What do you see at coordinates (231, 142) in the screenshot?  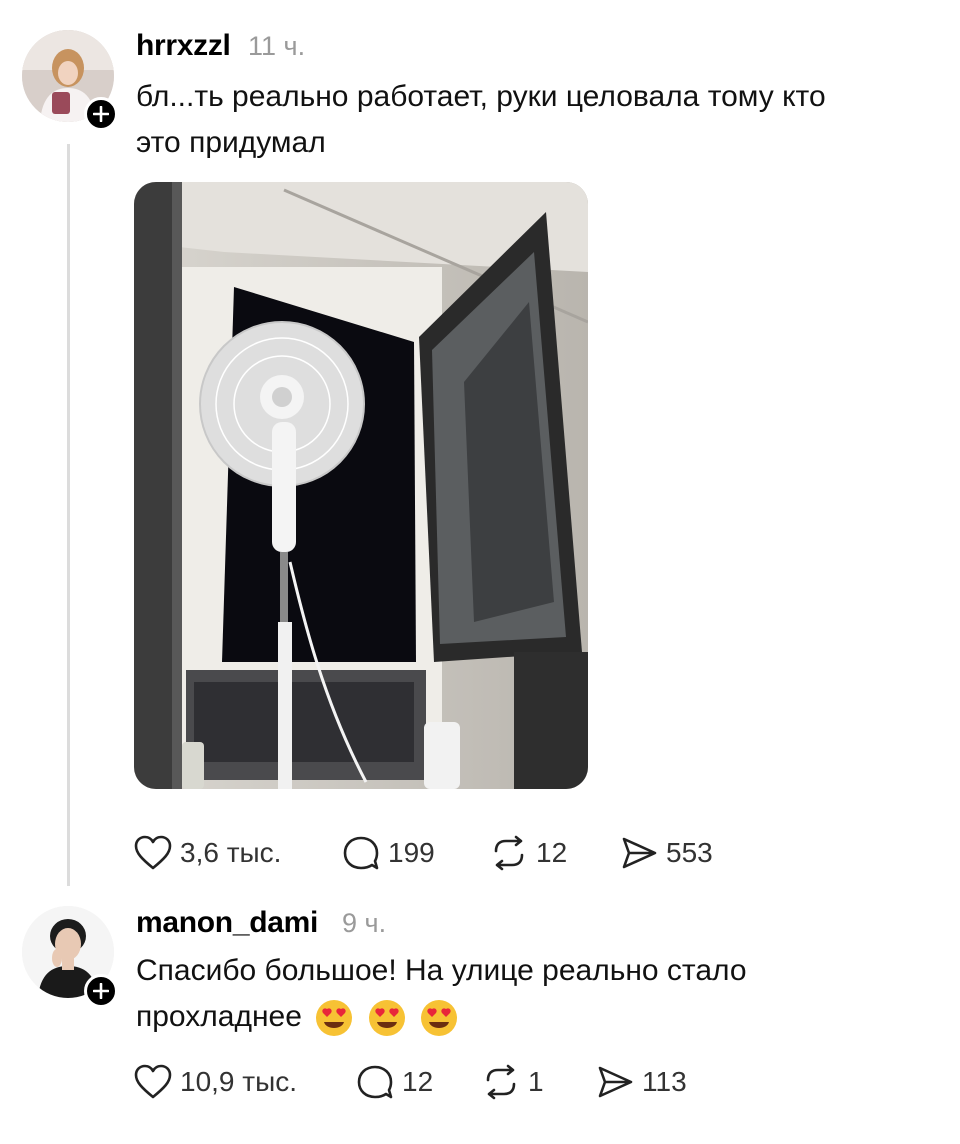 I see `post-text-line-2: это придумал` at bounding box center [231, 142].